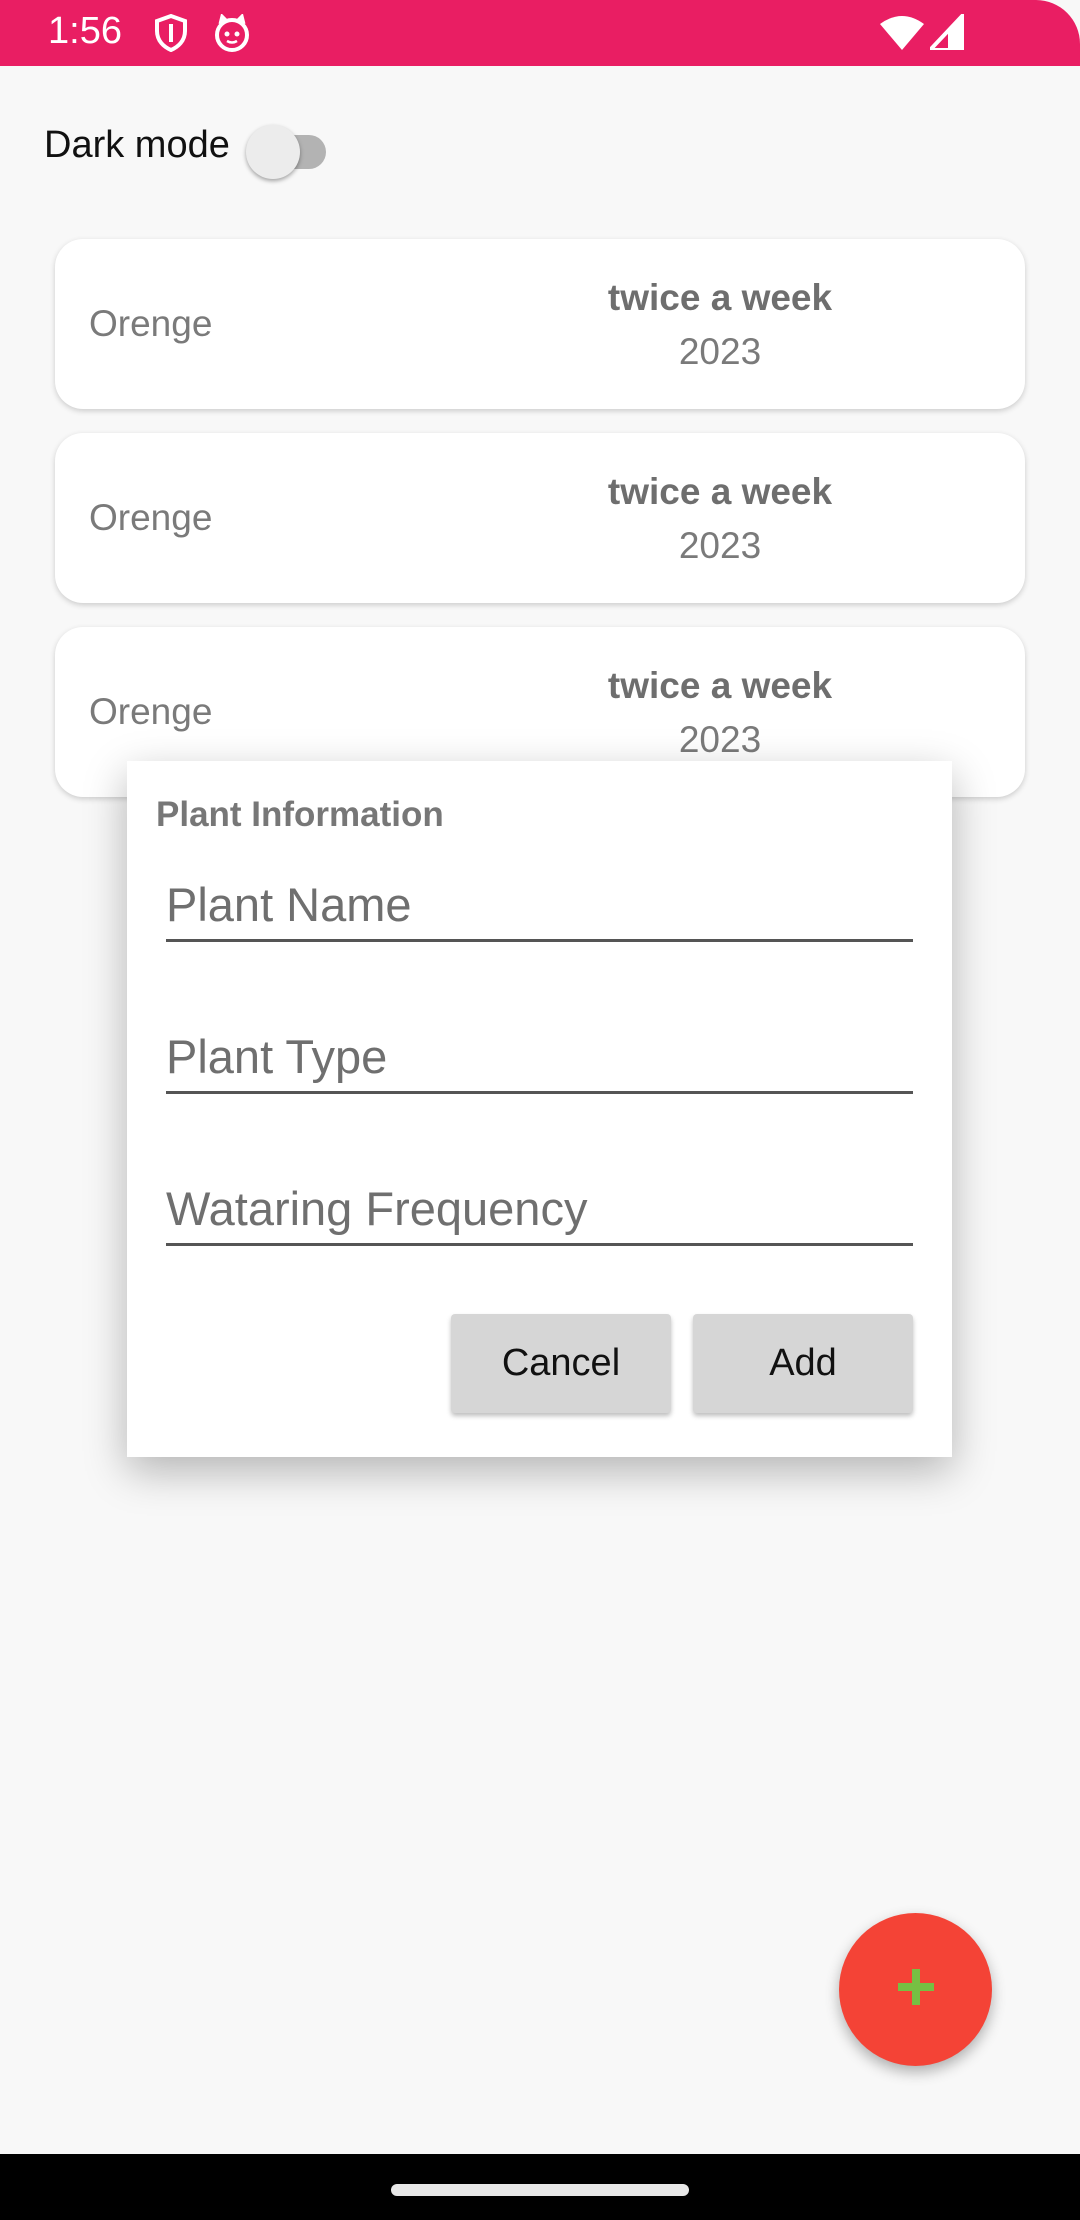 The height and width of the screenshot is (2220, 1080). Describe the element at coordinates (273, 152) in the screenshot. I see `switch-thumb` at that location.